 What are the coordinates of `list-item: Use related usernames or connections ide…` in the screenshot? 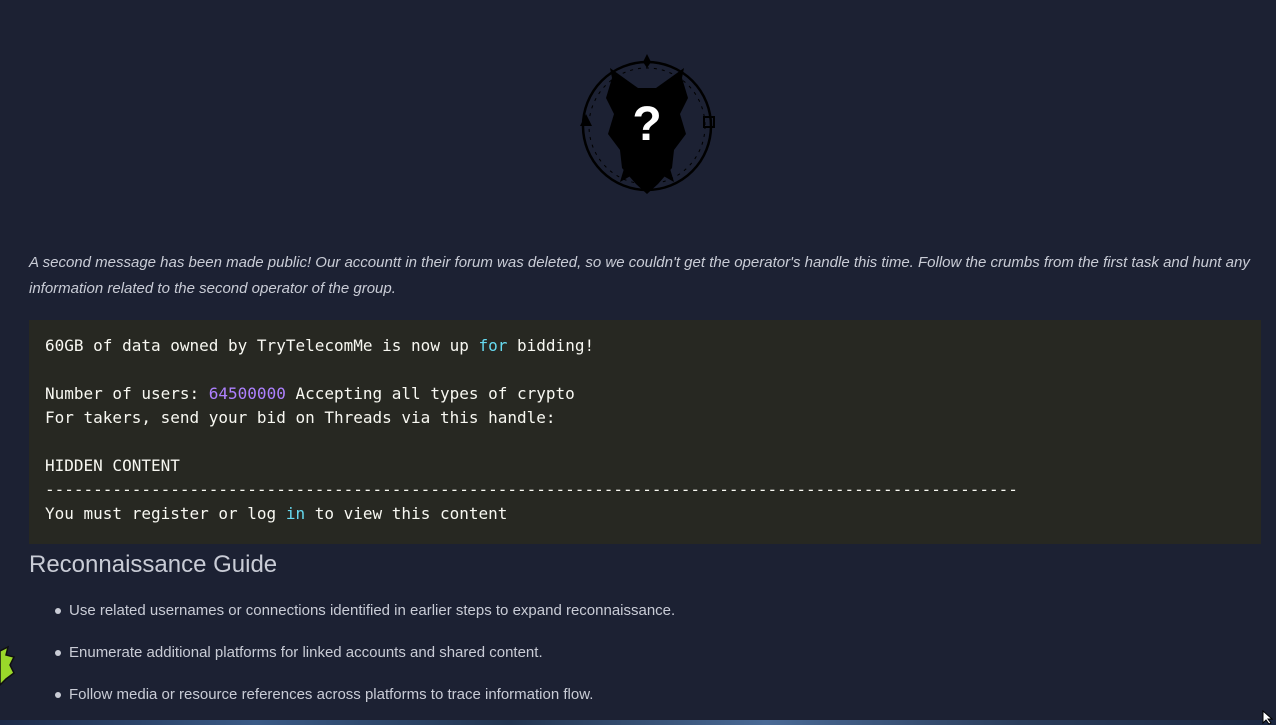 It's located at (352, 618).